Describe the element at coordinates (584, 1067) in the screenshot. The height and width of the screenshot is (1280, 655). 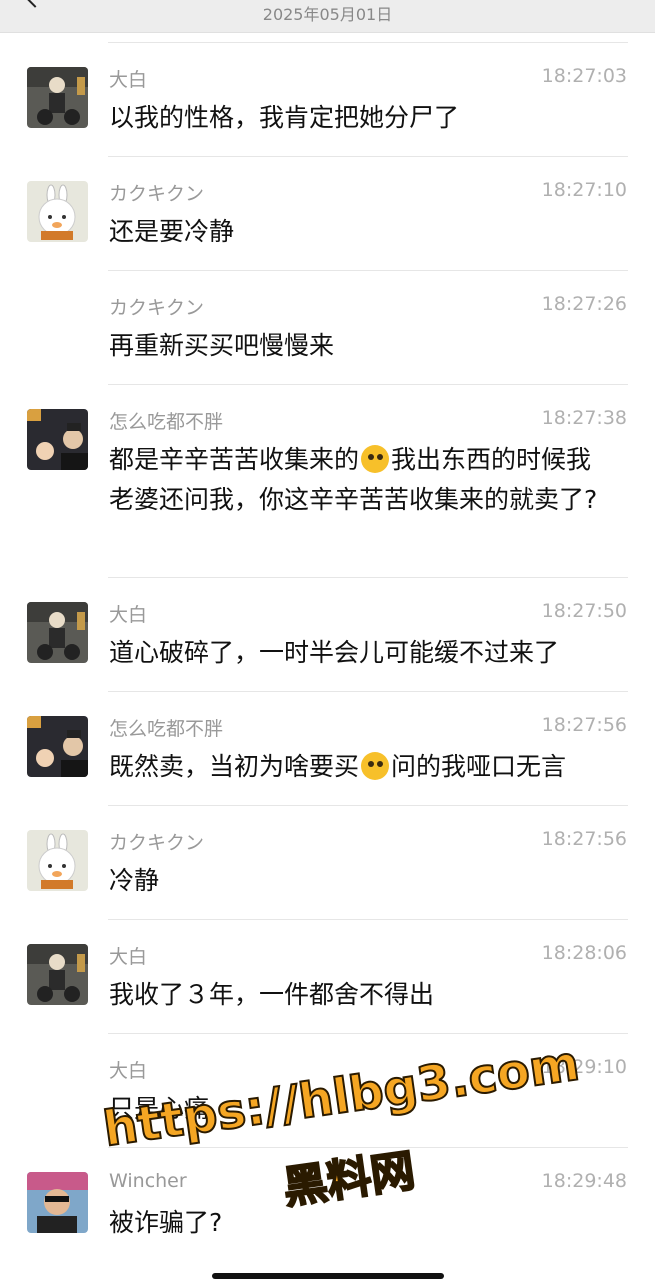
I see `message-time: 18:29:10` at that location.